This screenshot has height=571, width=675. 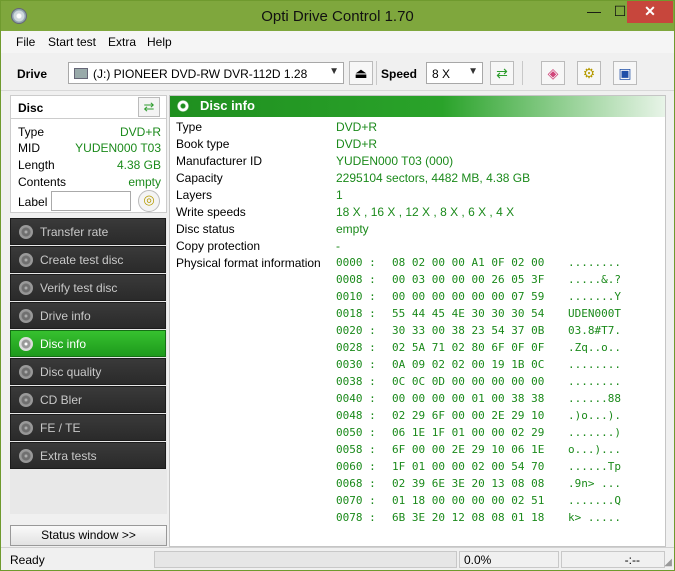 What do you see at coordinates (395, 161) in the screenshot?
I see `info-value: YUDEN000 T03 (000)` at bounding box center [395, 161].